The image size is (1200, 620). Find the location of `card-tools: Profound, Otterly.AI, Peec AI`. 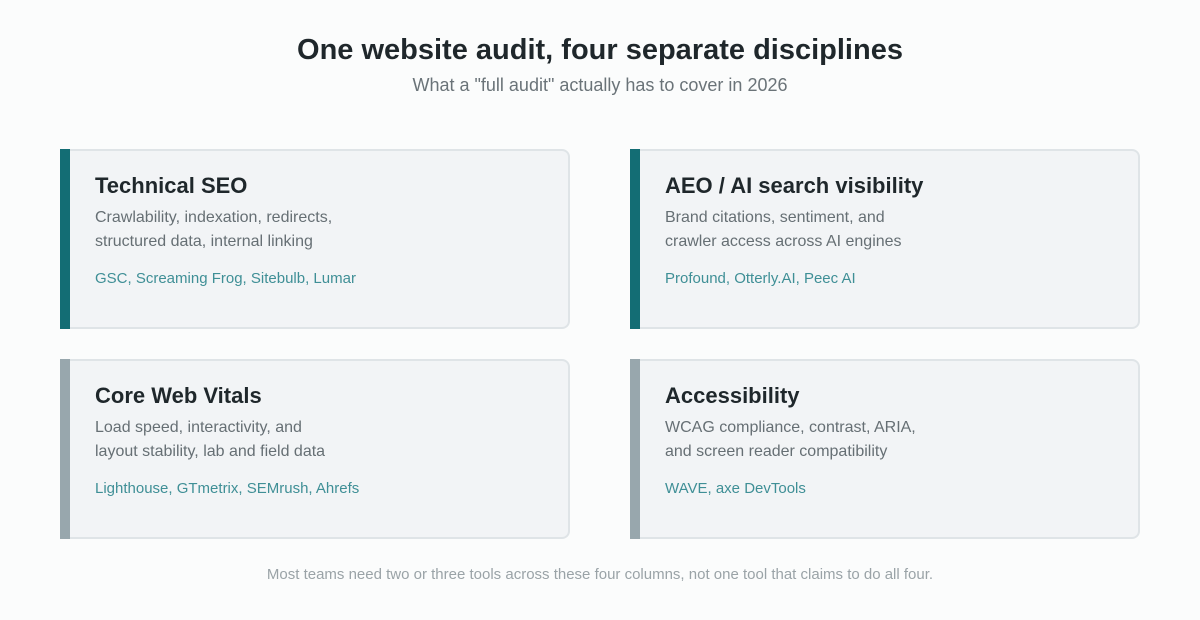

card-tools: Profound, Otterly.AI, Peec AI is located at coordinates (760, 278).